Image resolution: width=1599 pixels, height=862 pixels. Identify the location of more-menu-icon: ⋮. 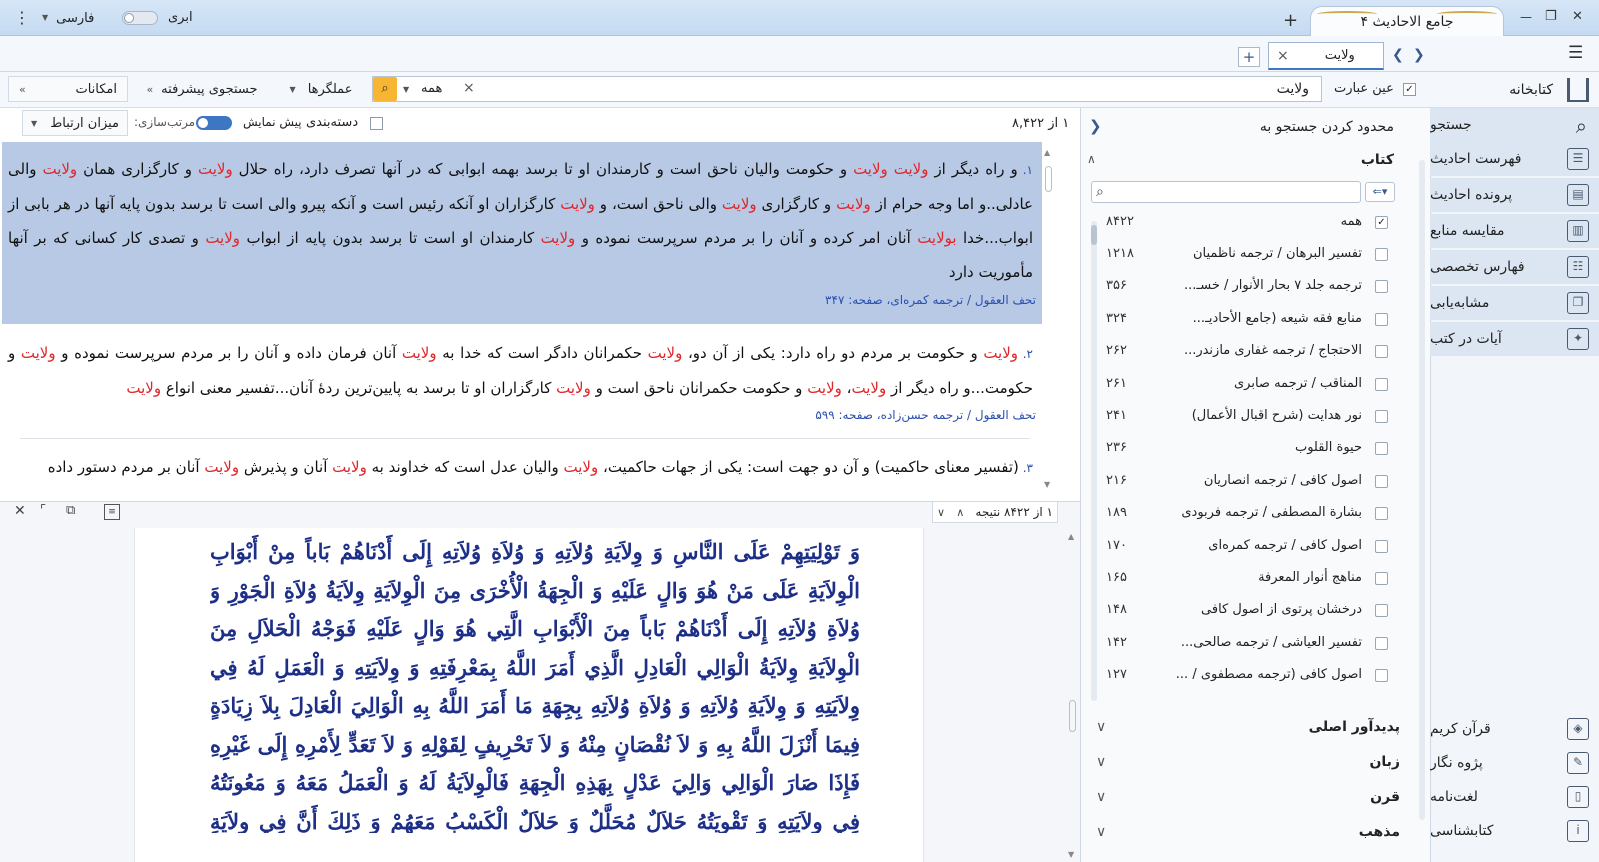
(22, 18).